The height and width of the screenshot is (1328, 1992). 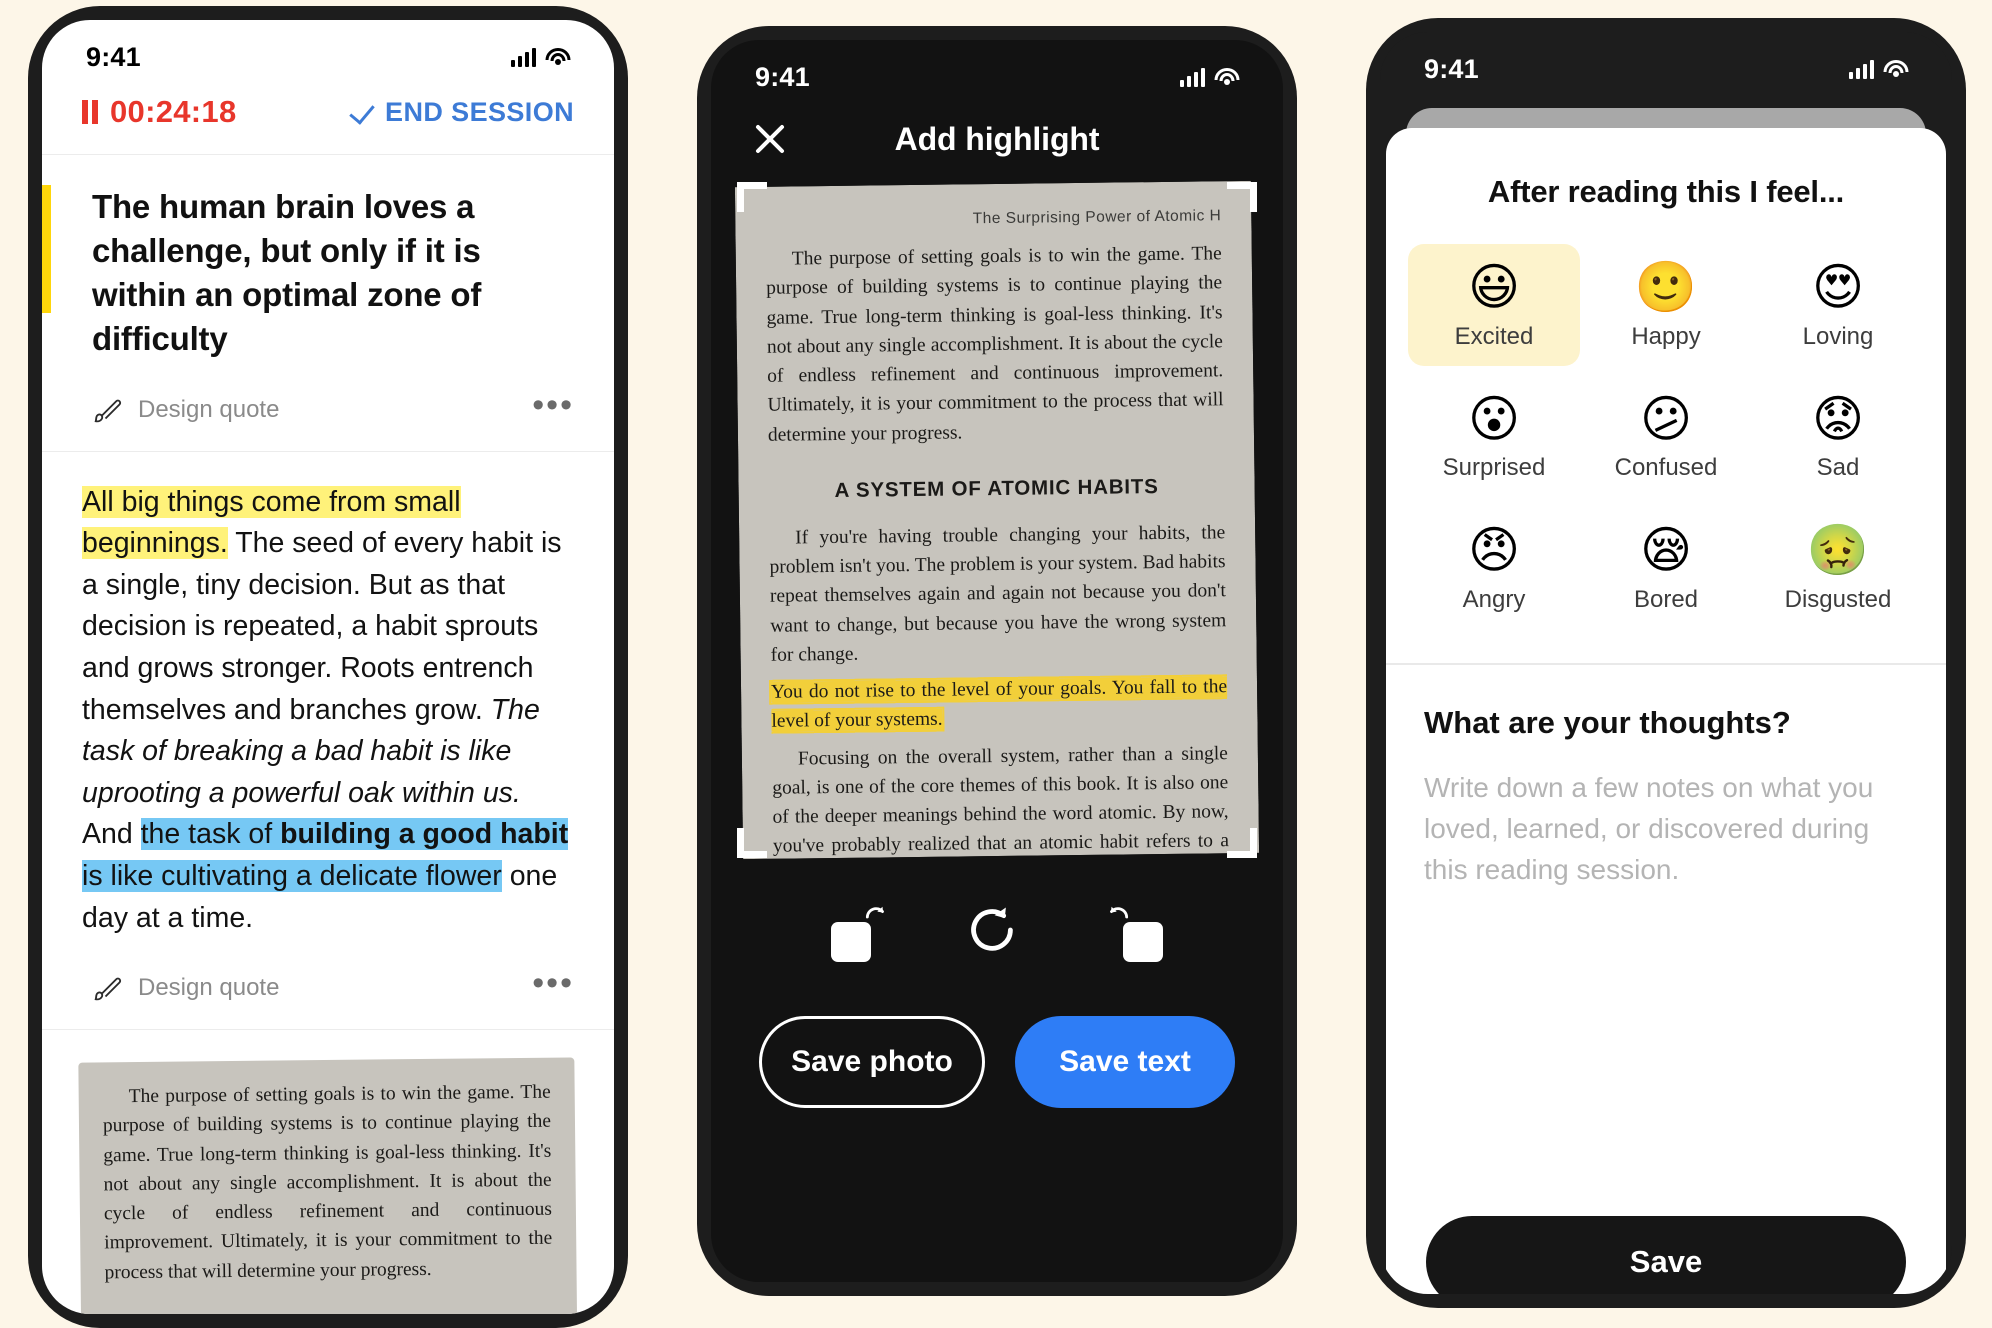 What do you see at coordinates (209, 988) in the screenshot?
I see `quote-source-label-2: Design quote` at bounding box center [209, 988].